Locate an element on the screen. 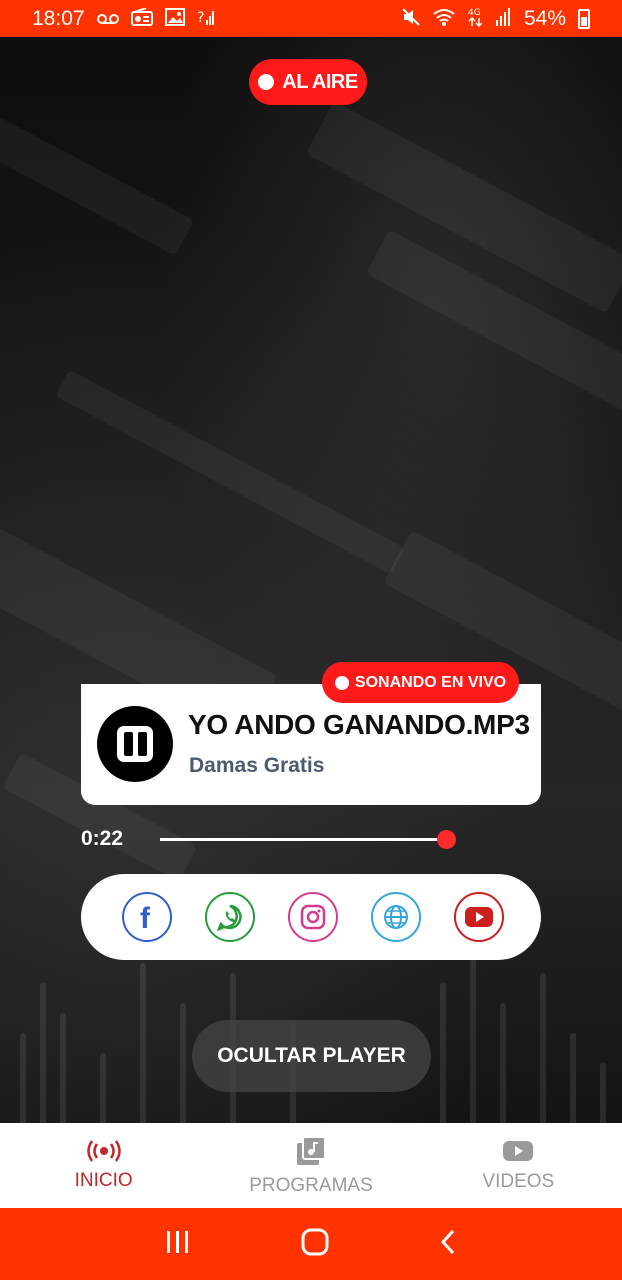 This screenshot has height=1280, width=622. hide-player-button: OCULTAR PLAYER is located at coordinates (311, 1056).